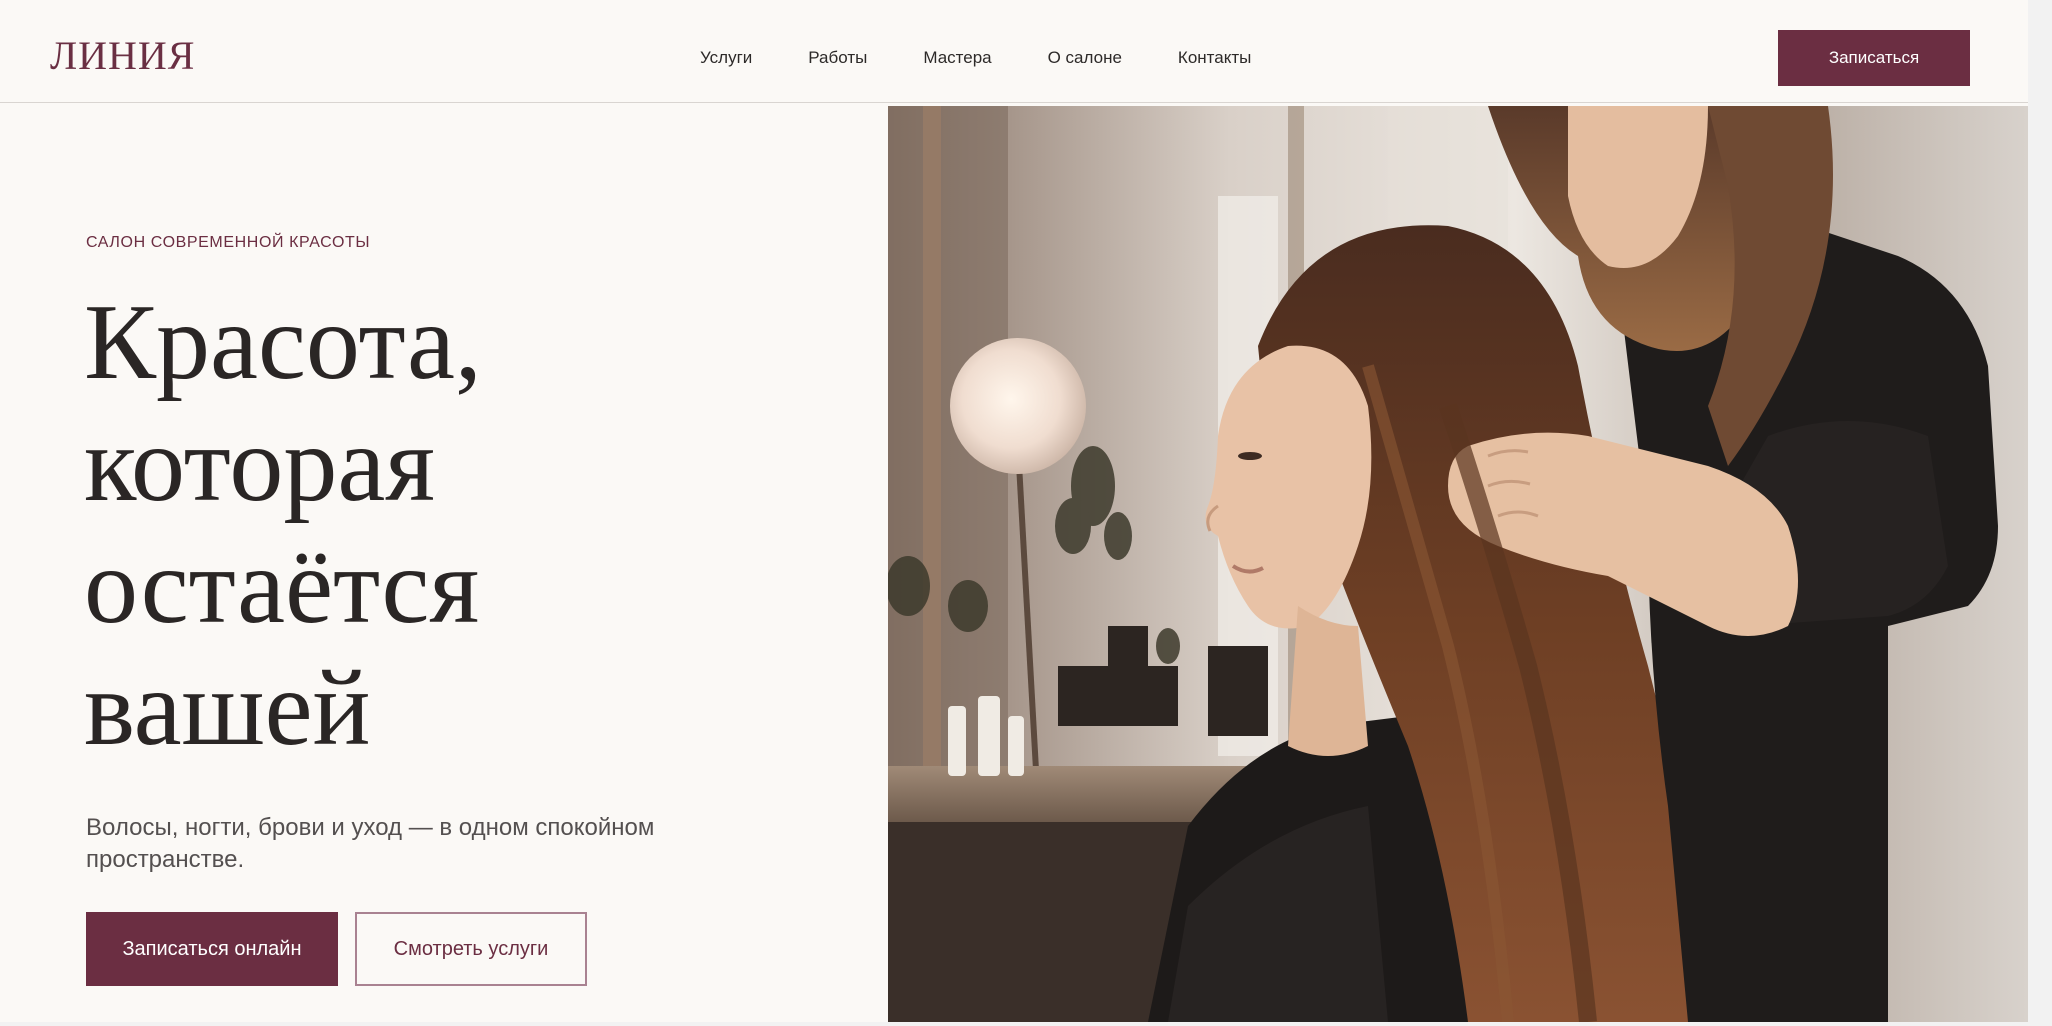 The height and width of the screenshot is (1026, 2052). I want to click on nav-item-about: О салоне, so click(1085, 58).